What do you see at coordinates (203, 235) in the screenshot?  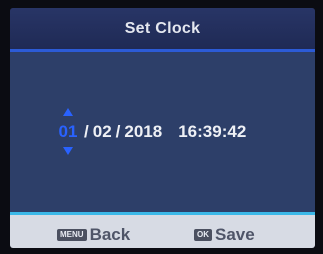 I see `ok-key-icon: OK` at bounding box center [203, 235].